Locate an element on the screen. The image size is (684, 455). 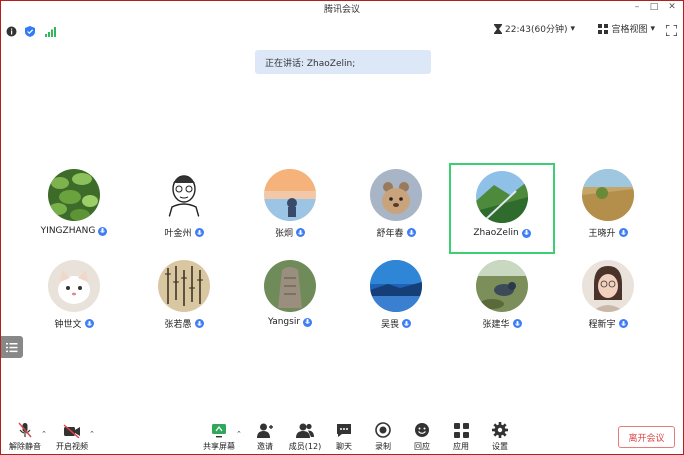
participant-tile: 吴畏 is located at coordinates (396, 297).